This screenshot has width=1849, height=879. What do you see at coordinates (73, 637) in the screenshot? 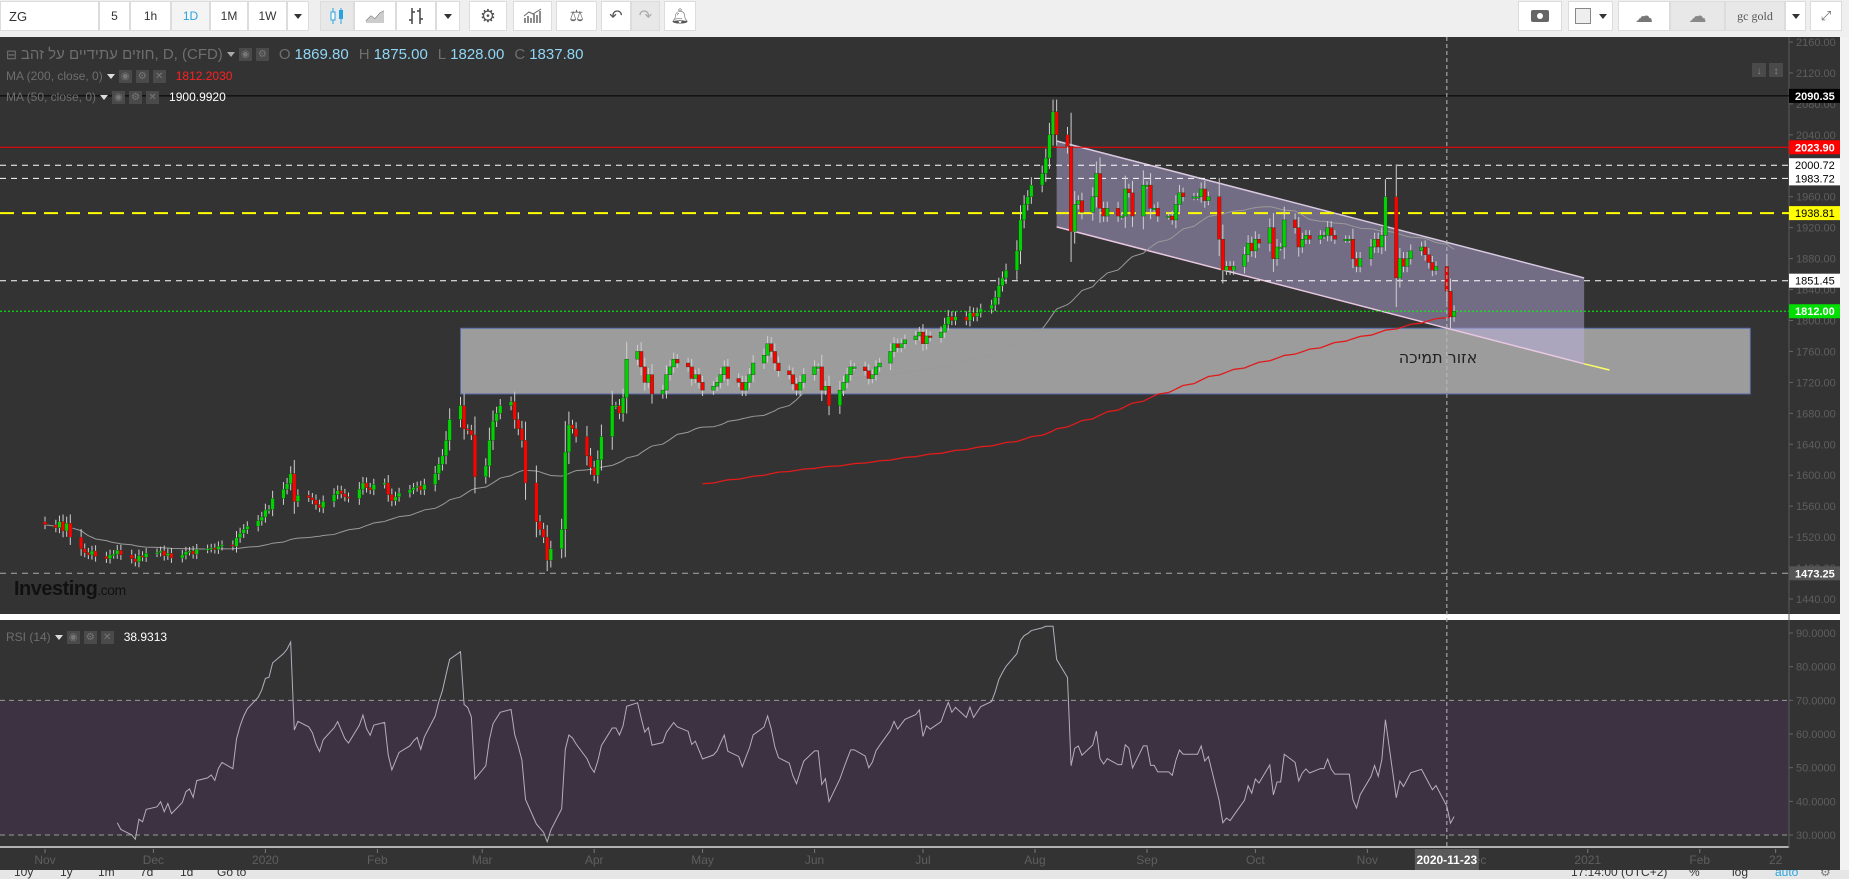
I see `eye-icon: ◉` at bounding box center [73, 637].